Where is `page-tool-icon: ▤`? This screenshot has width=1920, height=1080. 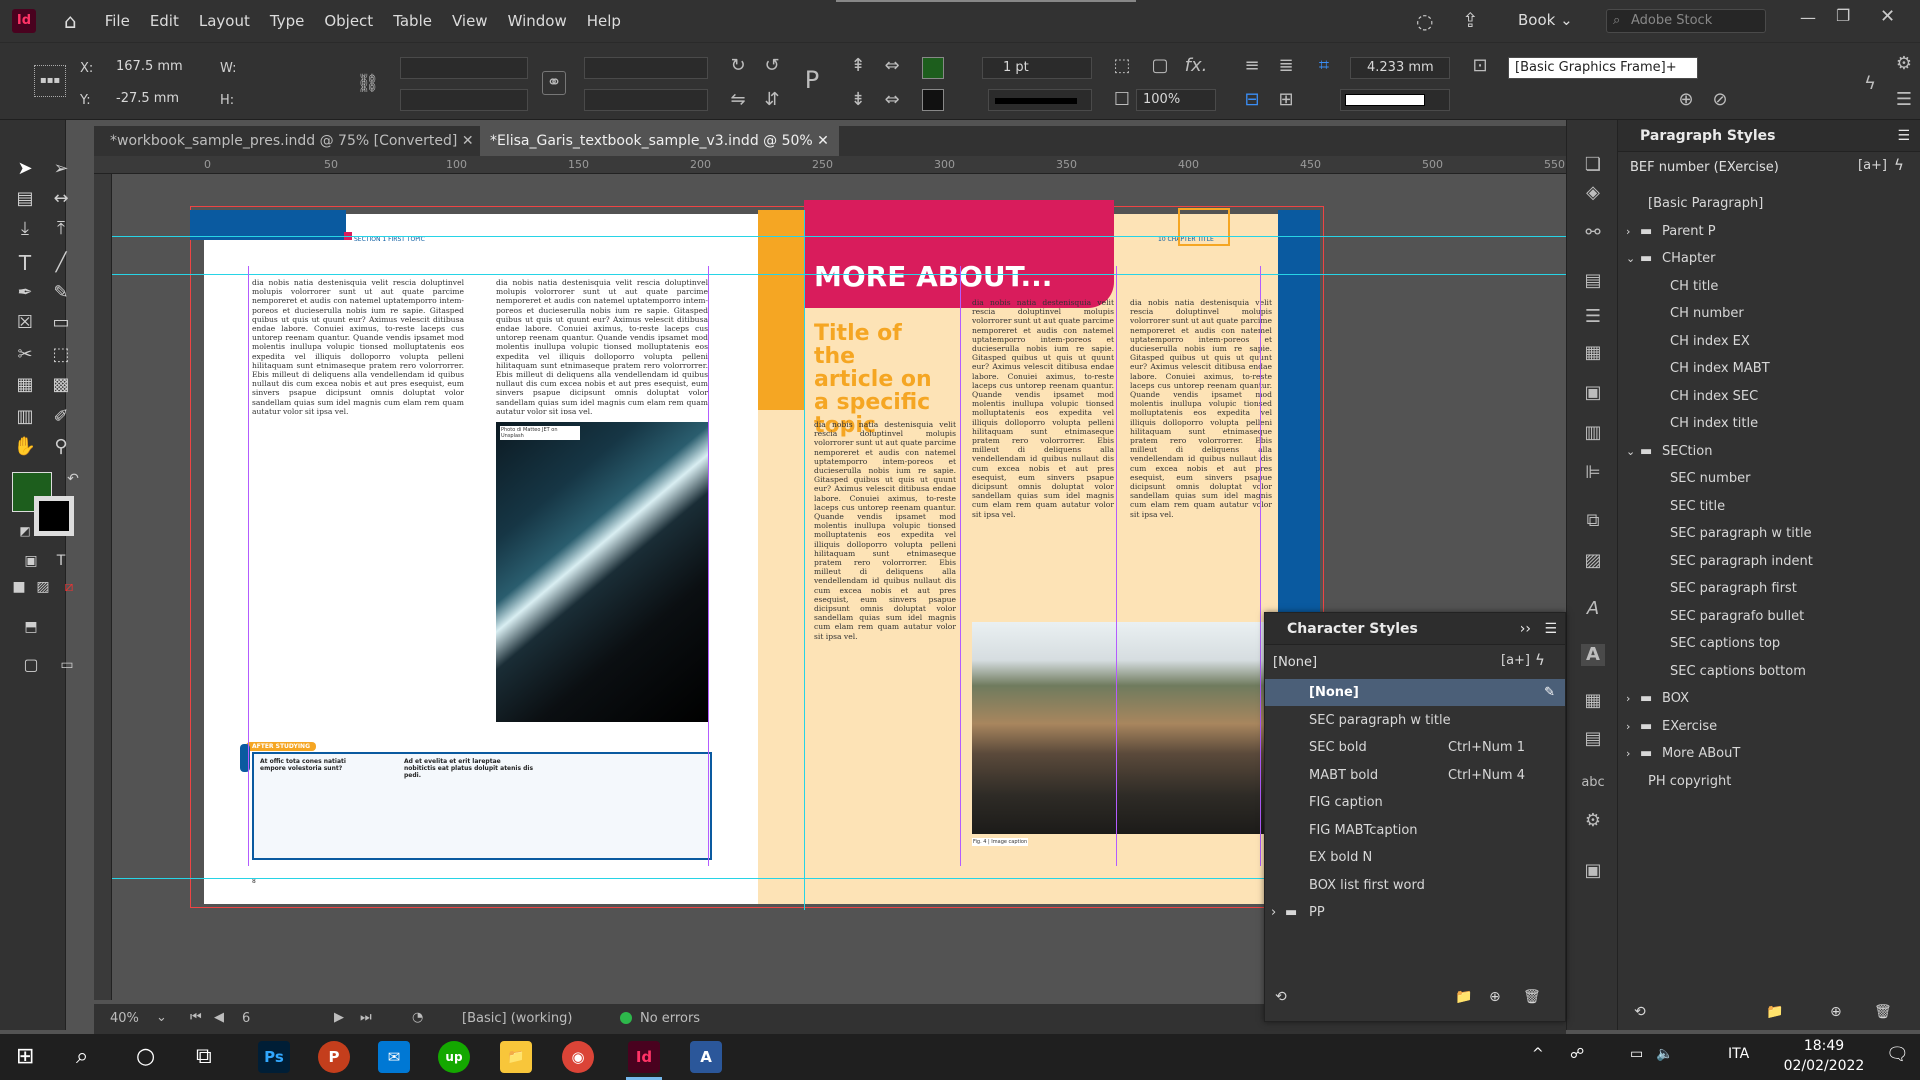
page-tool-icon: ▤ is located at coordinates (25, 199).